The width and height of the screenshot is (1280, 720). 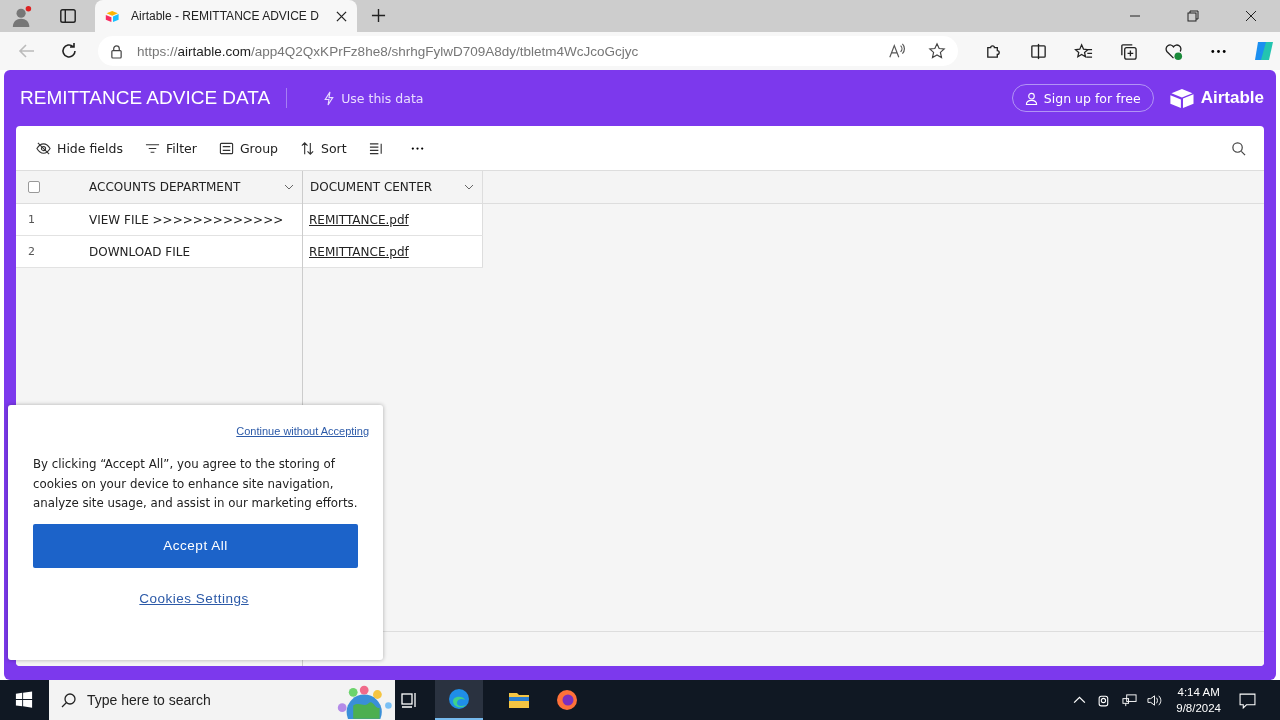 What do you see at coordinates (43, 148) in the screenshot?
I see `hidden-eye-icon` at bounding box center [43, 148].